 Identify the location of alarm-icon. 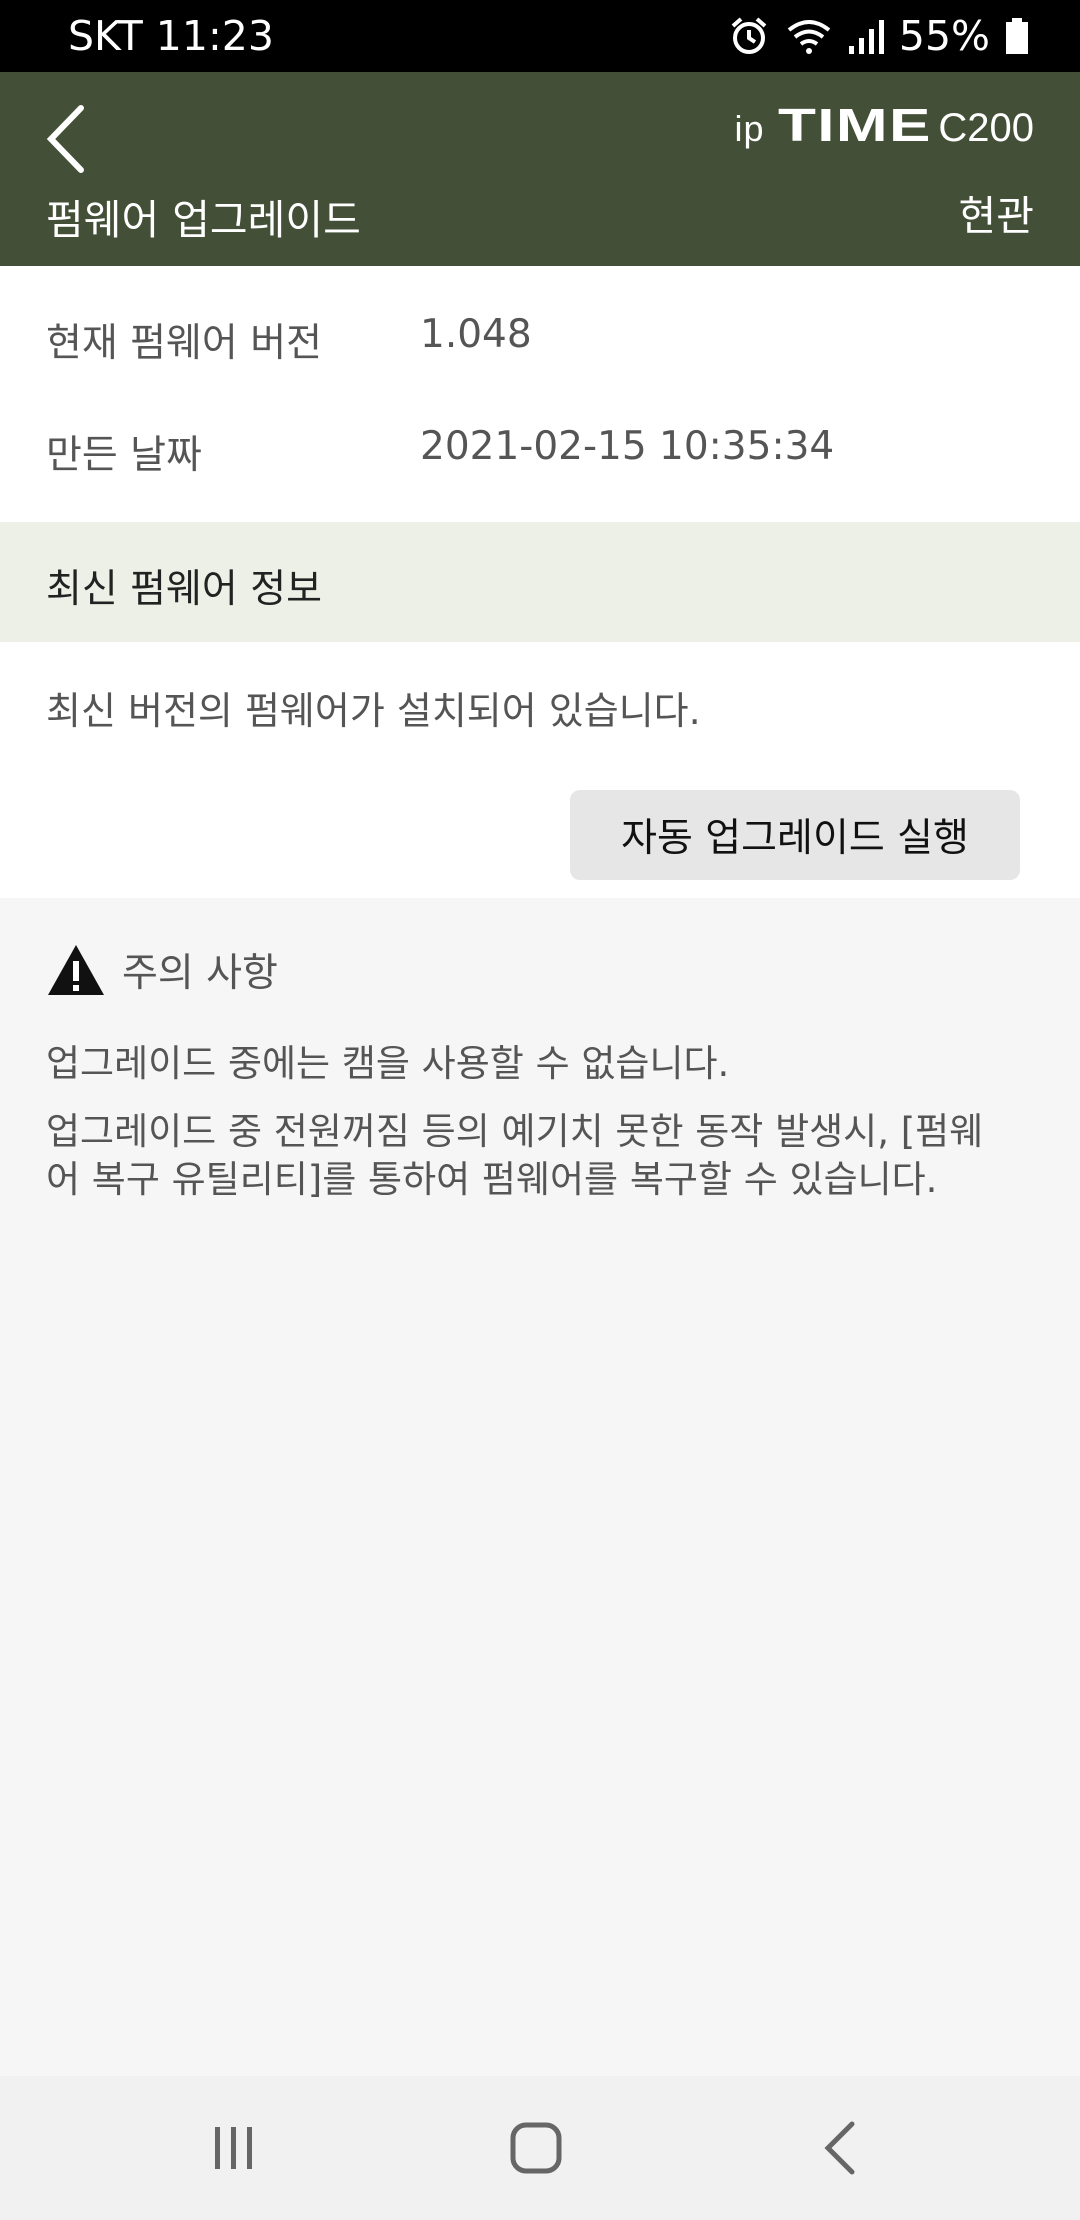
(749, 36).